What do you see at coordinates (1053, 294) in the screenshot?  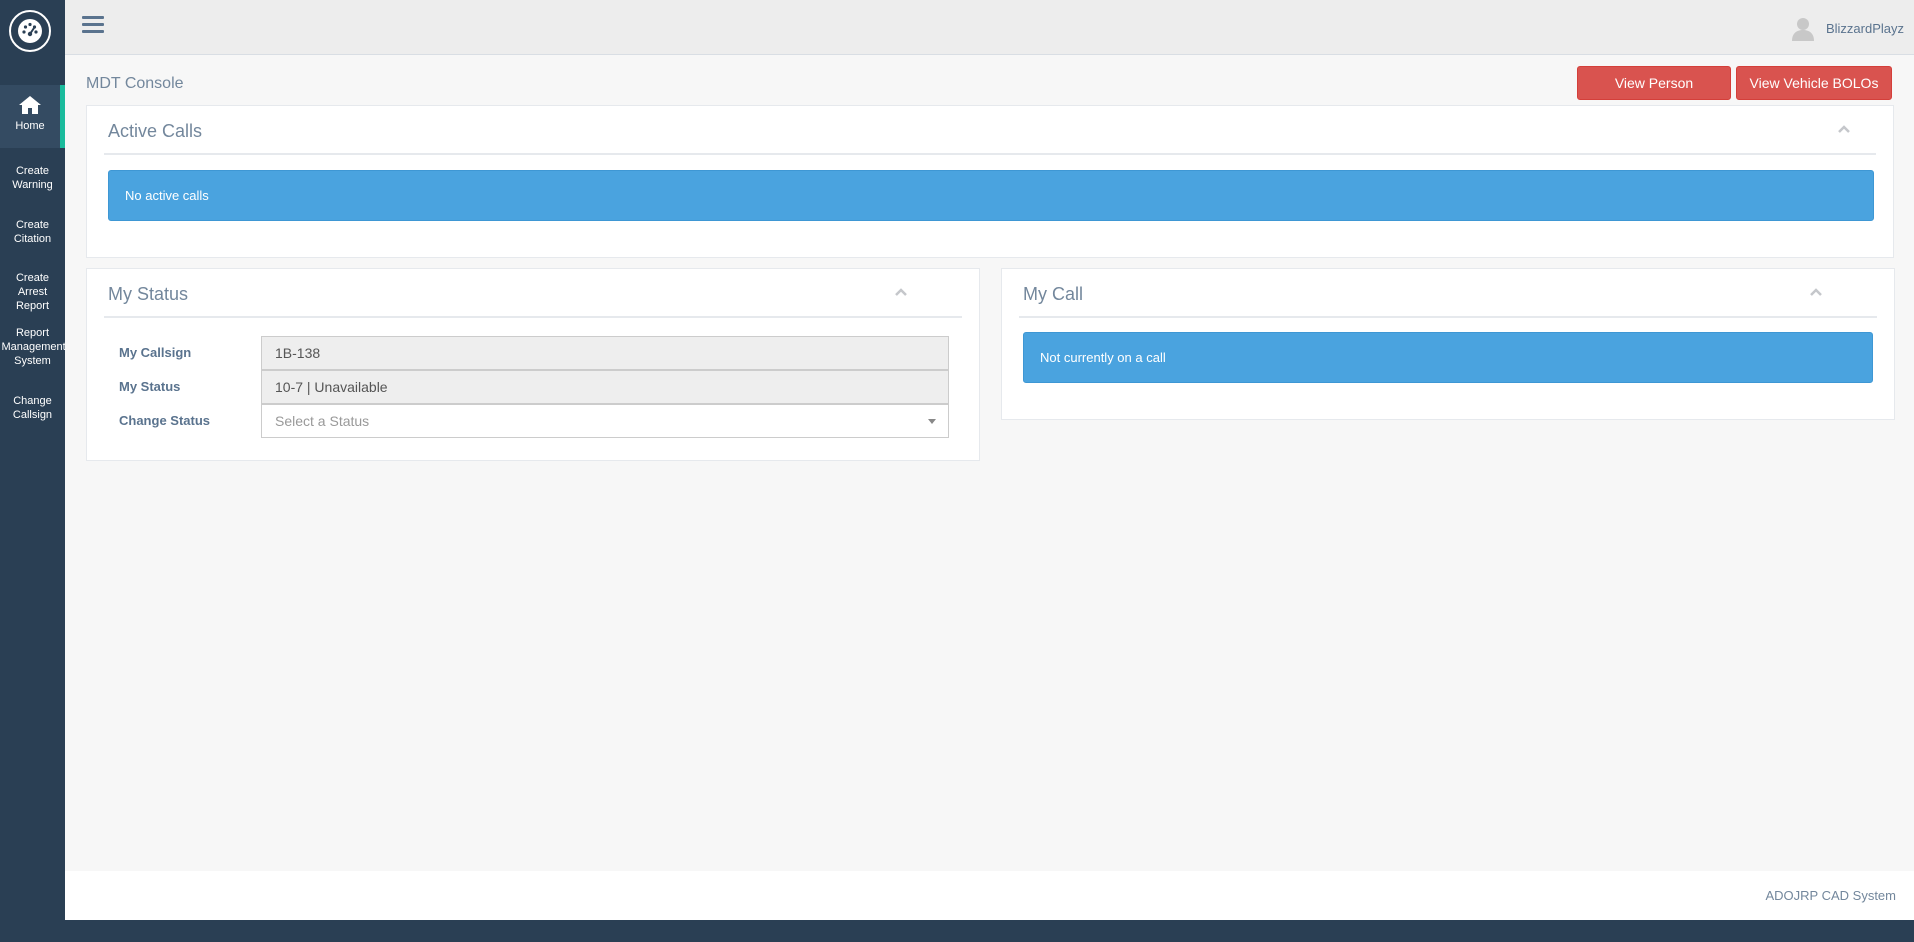 I see `panel-title: My Call` at bounding box center [1053, 294].